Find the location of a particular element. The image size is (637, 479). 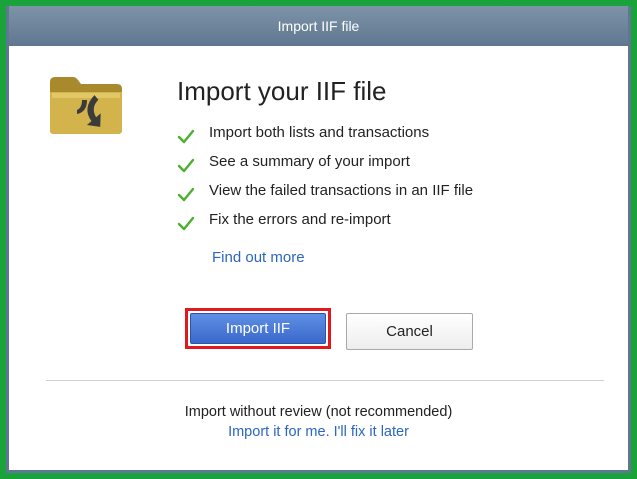

cancel-button: Cancel is located at coordinates (409, 331).